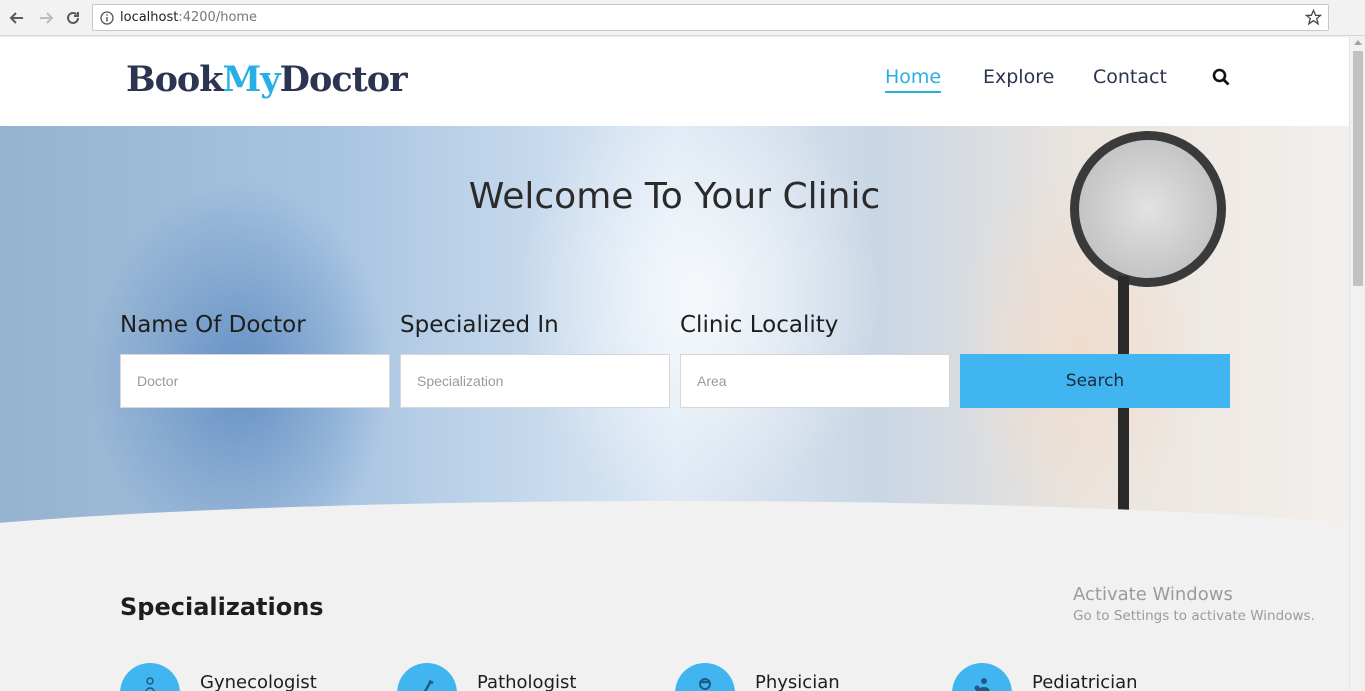 The height and width of the screenshot is (691, 1365). I want to click on browser-toolbar: localhost:4200/home, so click(682, 18).